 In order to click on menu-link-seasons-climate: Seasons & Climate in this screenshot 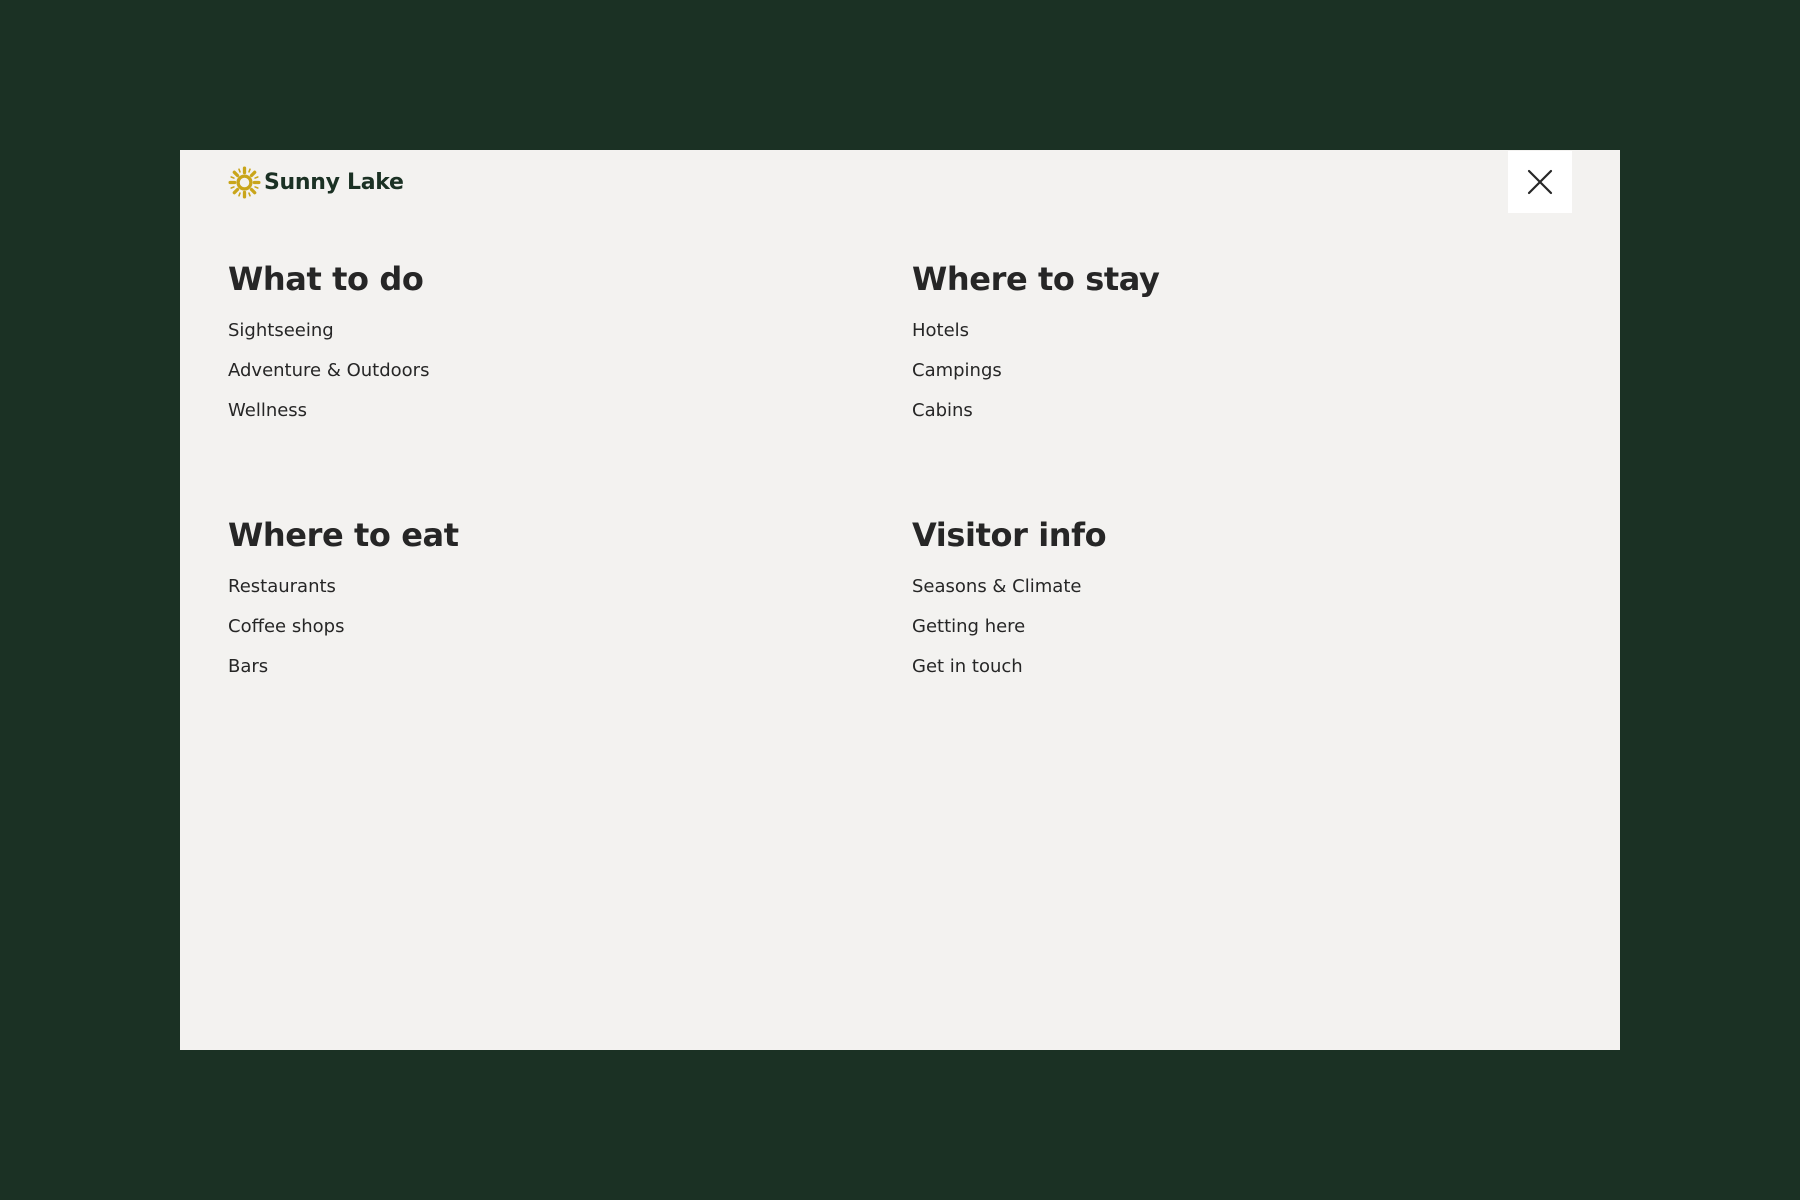, I will do `click(996, 586)`.